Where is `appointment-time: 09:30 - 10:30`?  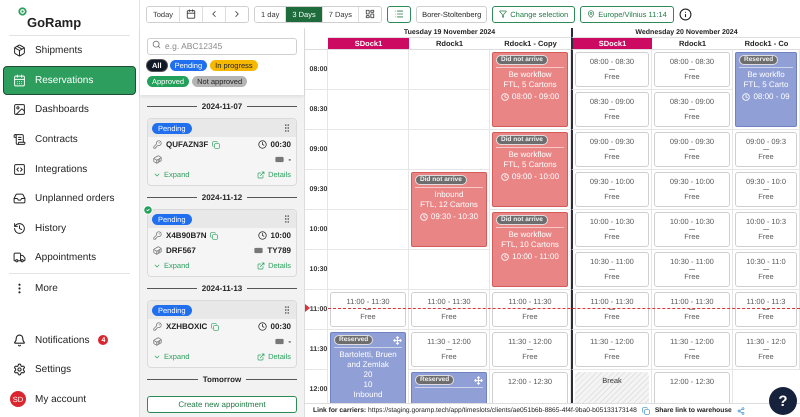 appointment-time: 09:30 - 10:30 is located at coordinates (454, 217).